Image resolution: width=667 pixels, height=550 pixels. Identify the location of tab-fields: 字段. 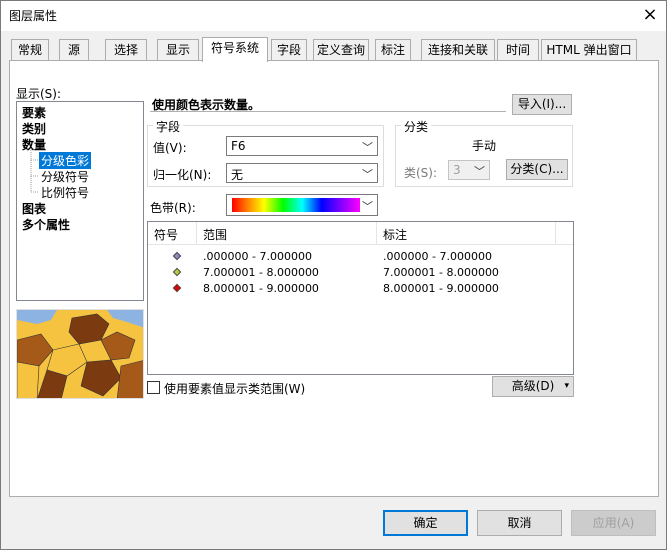
(289, 50).